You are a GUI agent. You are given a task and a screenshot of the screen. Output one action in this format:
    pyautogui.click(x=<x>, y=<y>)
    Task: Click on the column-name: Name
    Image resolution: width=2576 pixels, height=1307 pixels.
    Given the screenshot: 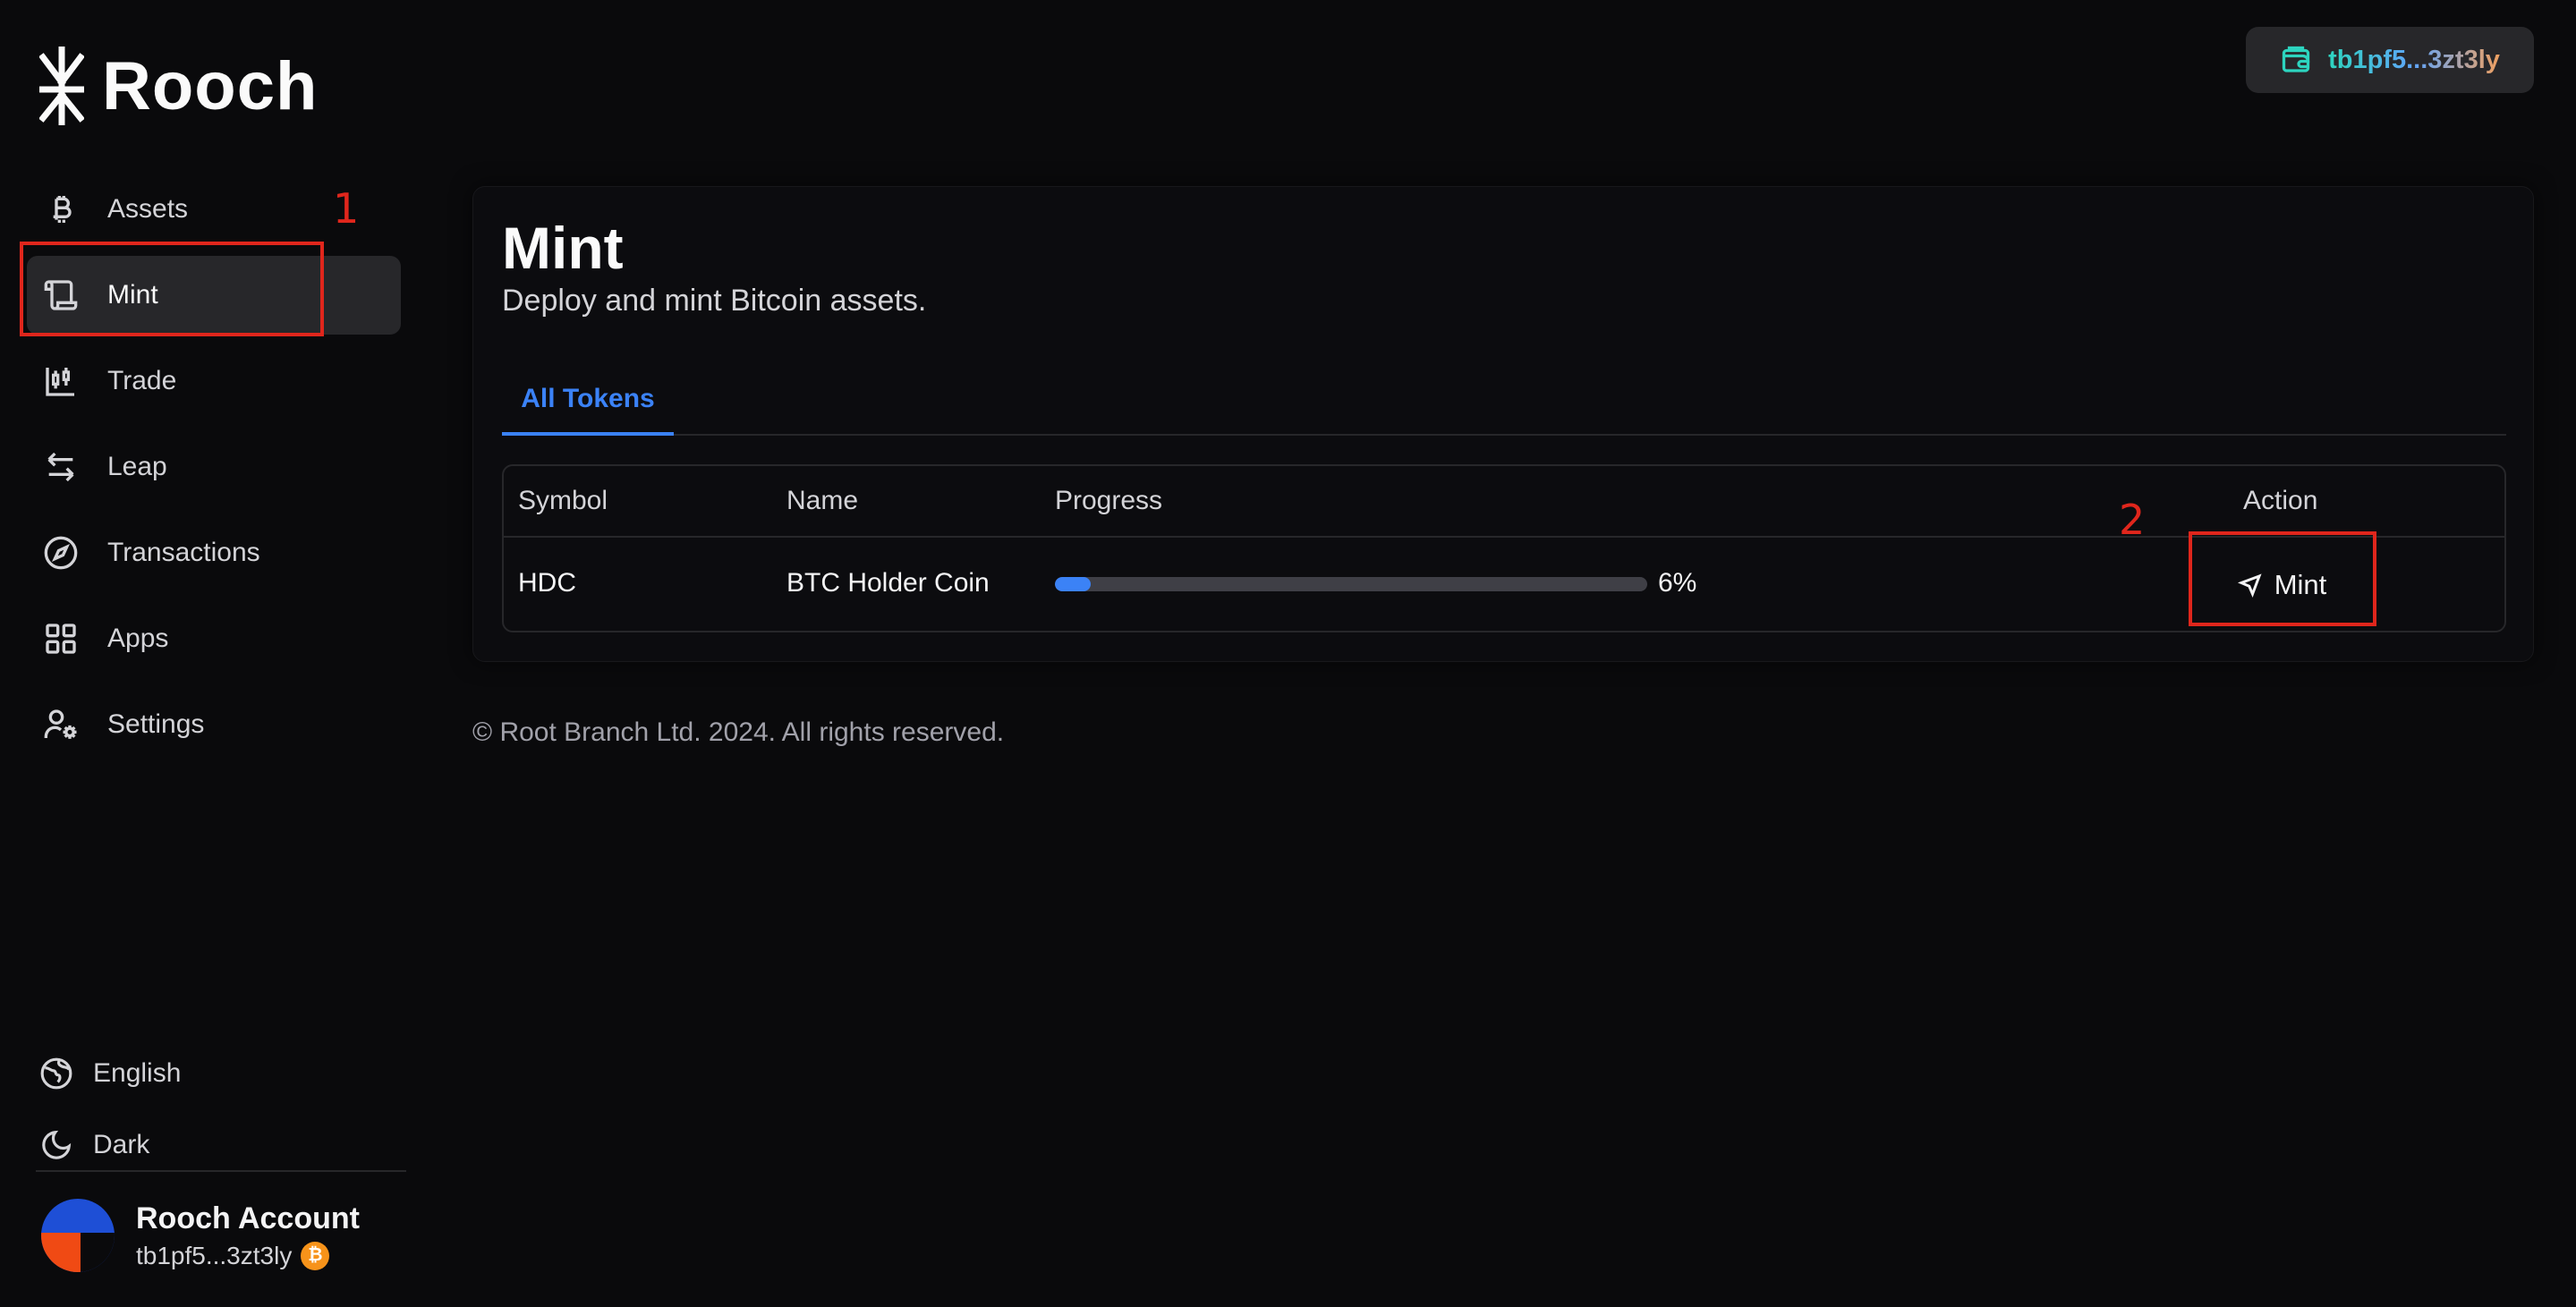 What is the action you would take?
    pyautogui.click(x=822, y=500)
    